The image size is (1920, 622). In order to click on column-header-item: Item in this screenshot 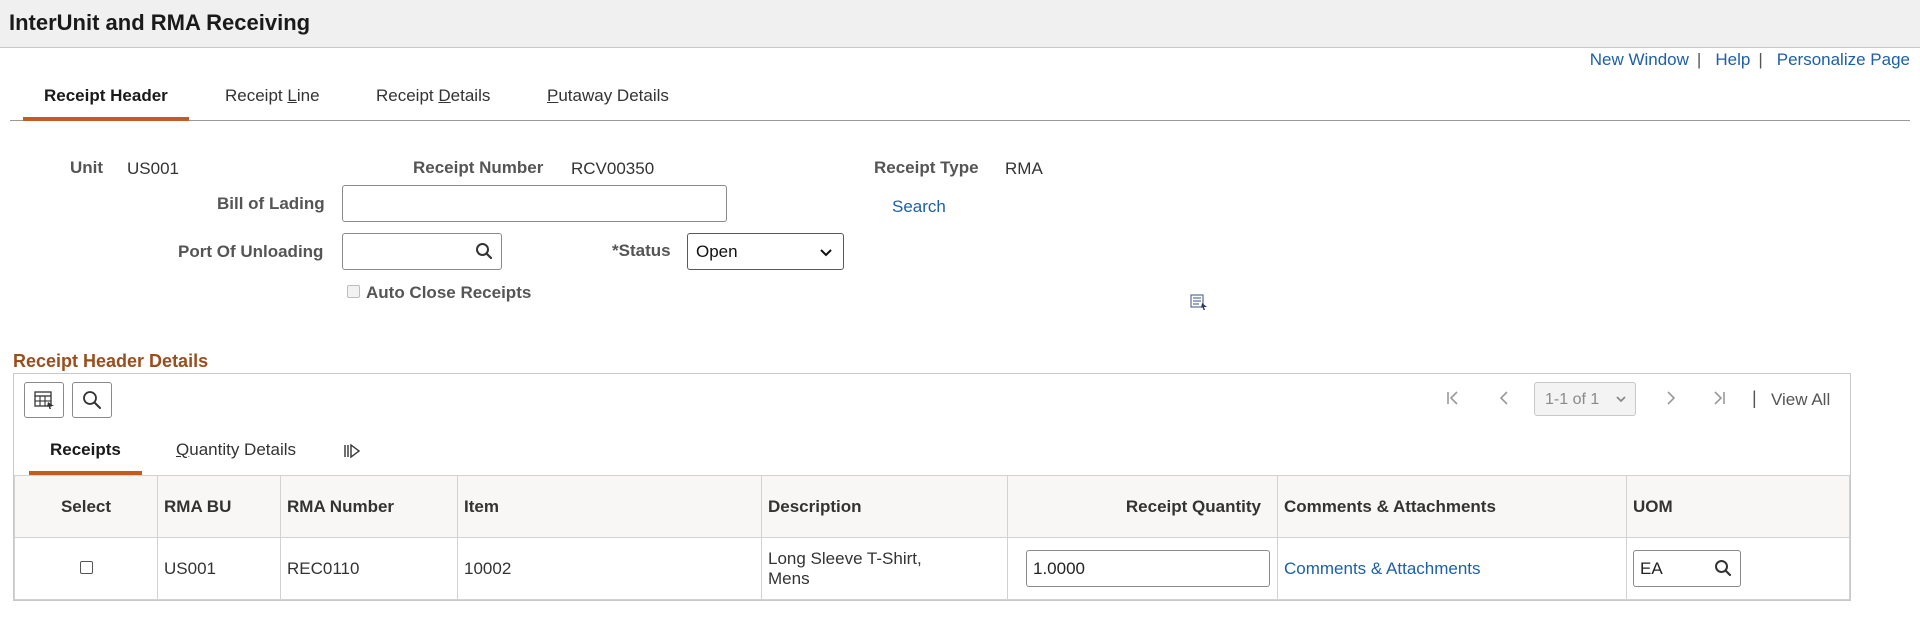, I will do `click(609, 506)`.